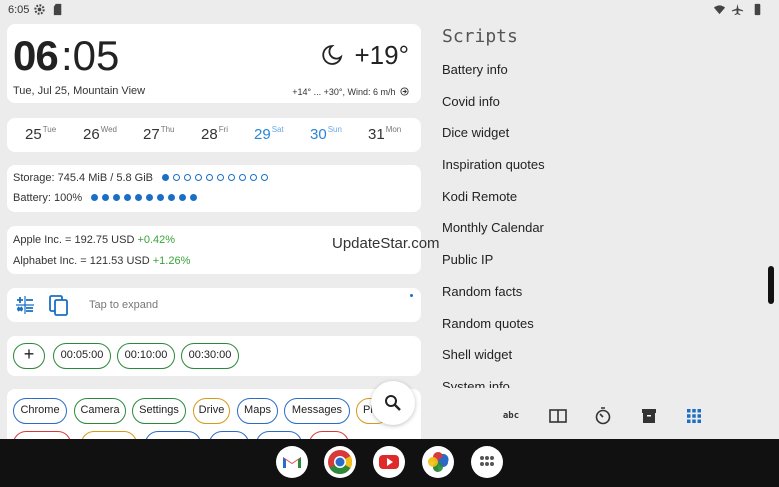 This screenshot has height=487, width=779. What do you see at coordinates (344, 92) in the screenshot?
I see `weather-detail-text: +14° ... +30°, Wind: 6 m/h` at bounding box center [344, 92].